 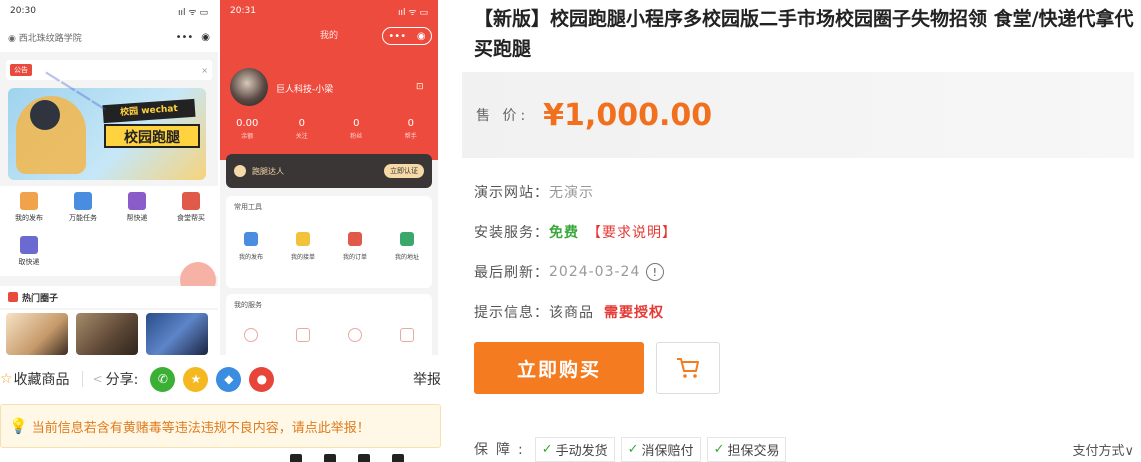 I want to click on tip-label: 提示信息：, so click(x=511, y=313).